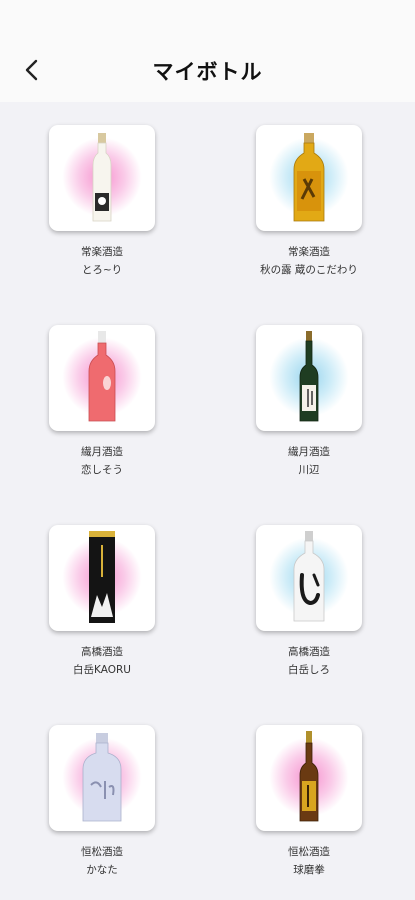  I want to click on bottle-name: 秋の露 蔵のこだわり, so click(309, 270).